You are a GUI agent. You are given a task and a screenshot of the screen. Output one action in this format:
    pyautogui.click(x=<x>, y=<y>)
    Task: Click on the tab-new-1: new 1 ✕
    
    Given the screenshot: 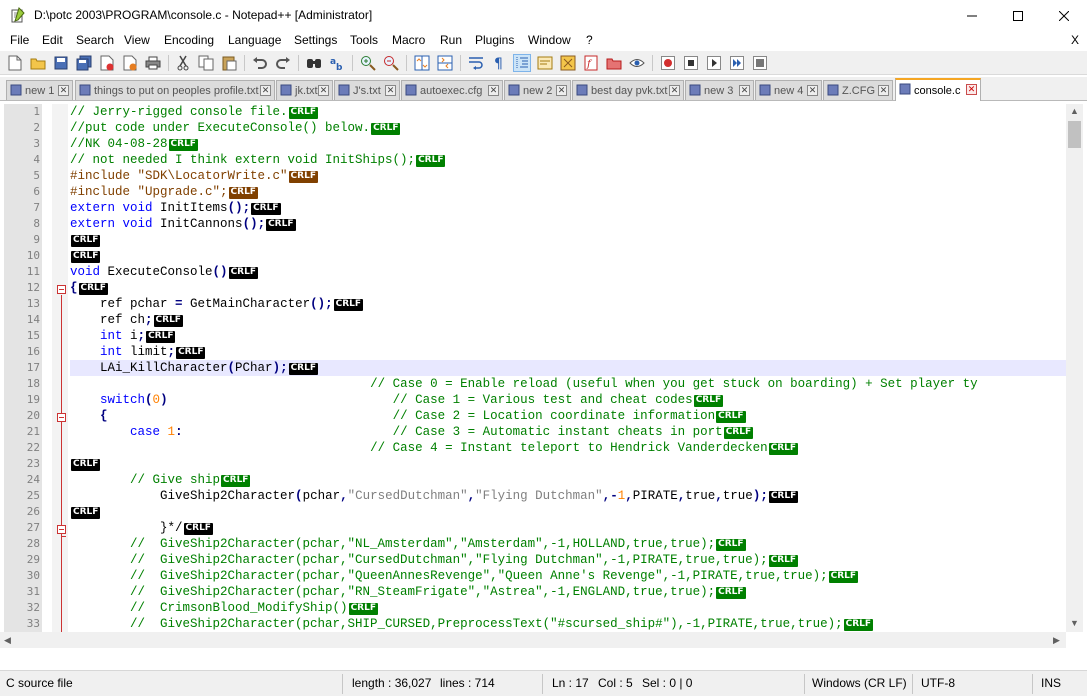 What is the action you would take?
    pyautogui.click(x=39, y=90)
    